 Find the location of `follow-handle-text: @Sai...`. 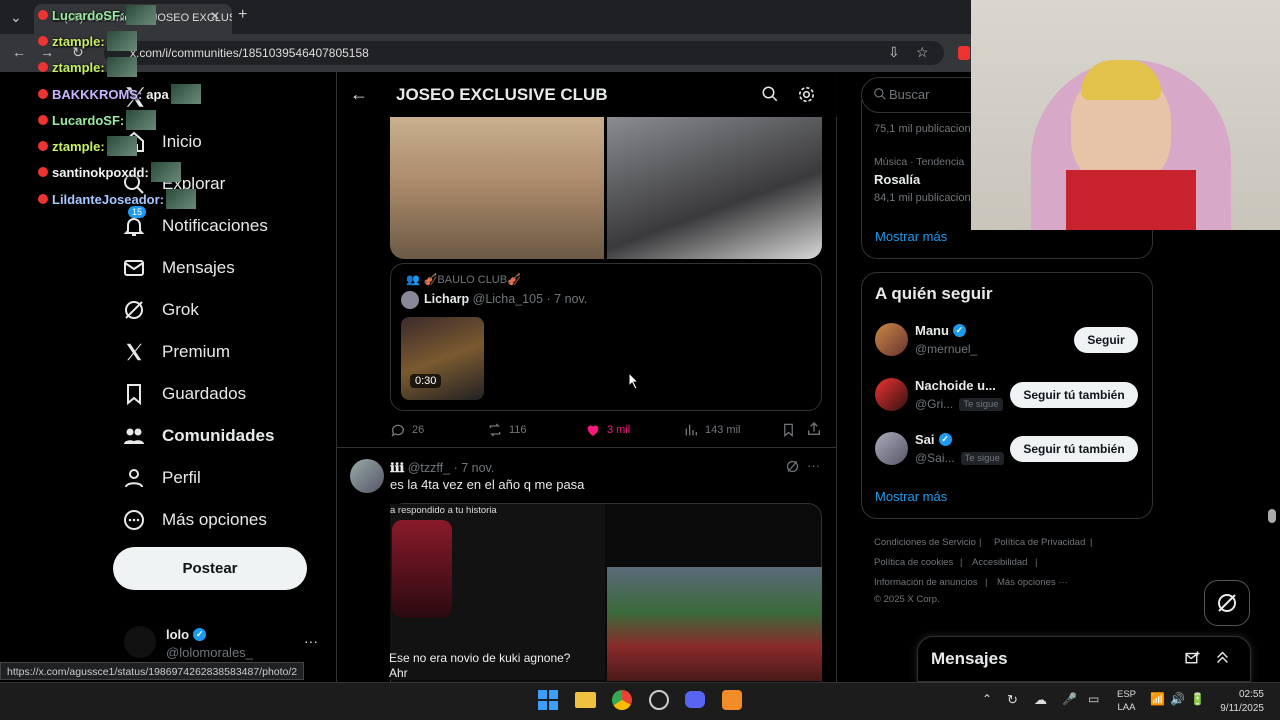

follow-handle-text: @Sai... is located at coordinates (935, 458).